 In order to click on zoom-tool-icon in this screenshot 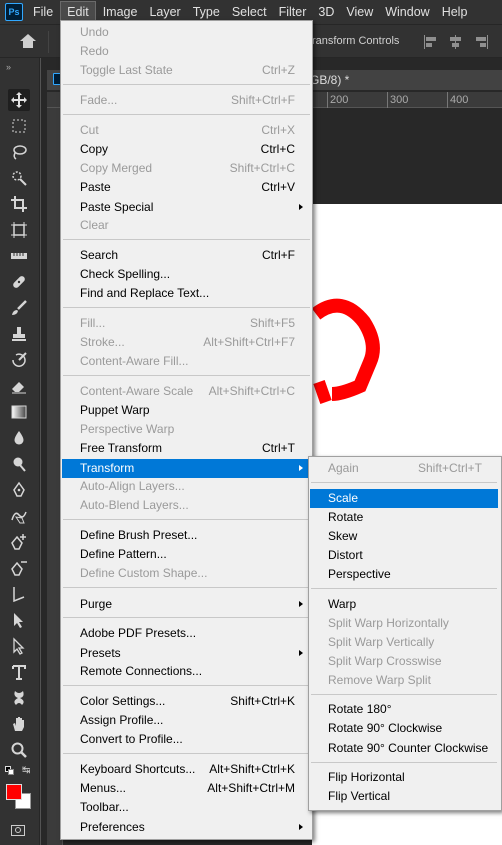, I will do `click(19, 750)`.